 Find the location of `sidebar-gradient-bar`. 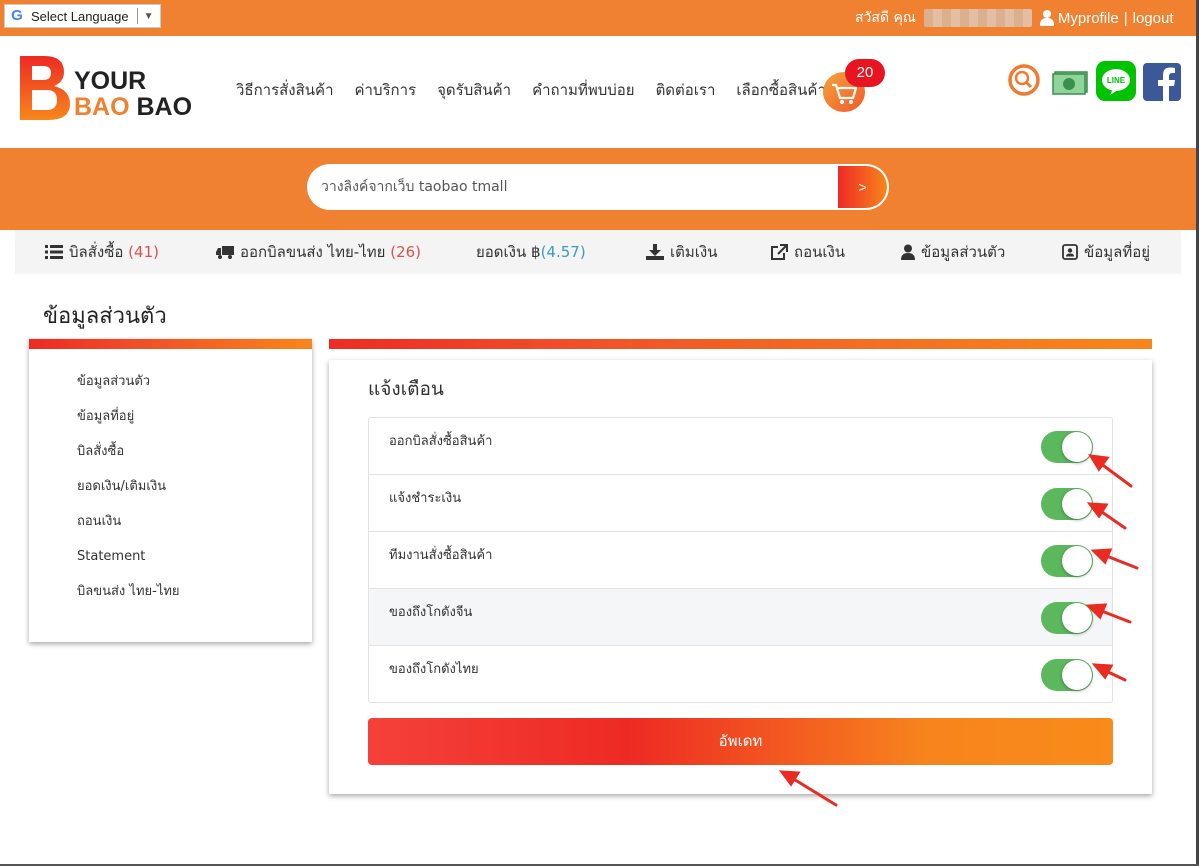

sidebar-gradient-bar is located at coordinates (170, 344).